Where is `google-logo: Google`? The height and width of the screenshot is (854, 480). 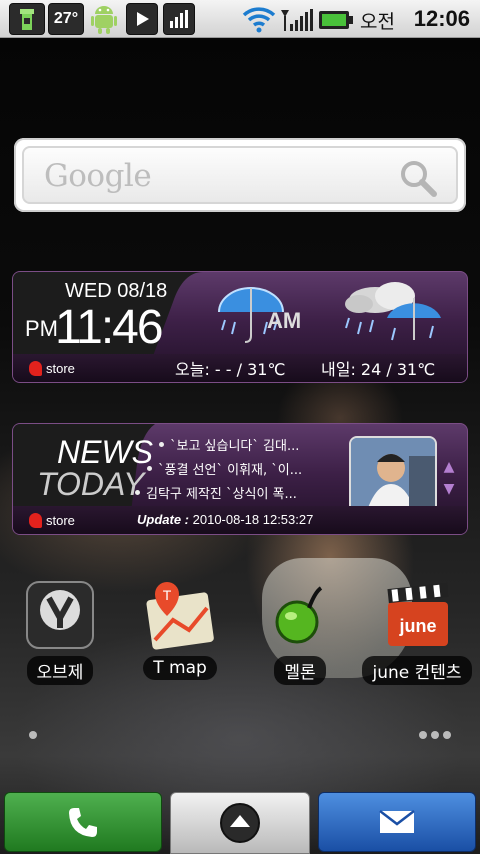
google-logo: Google is located at coordinates (98, 176).